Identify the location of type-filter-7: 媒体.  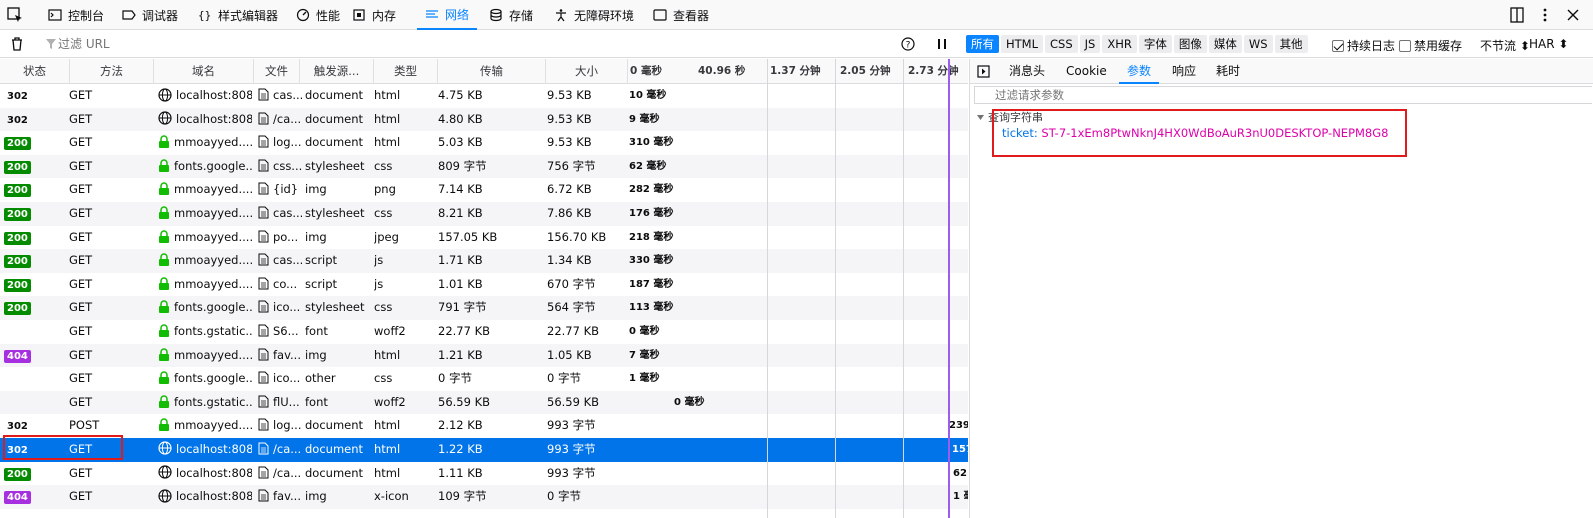
(1225, 44).